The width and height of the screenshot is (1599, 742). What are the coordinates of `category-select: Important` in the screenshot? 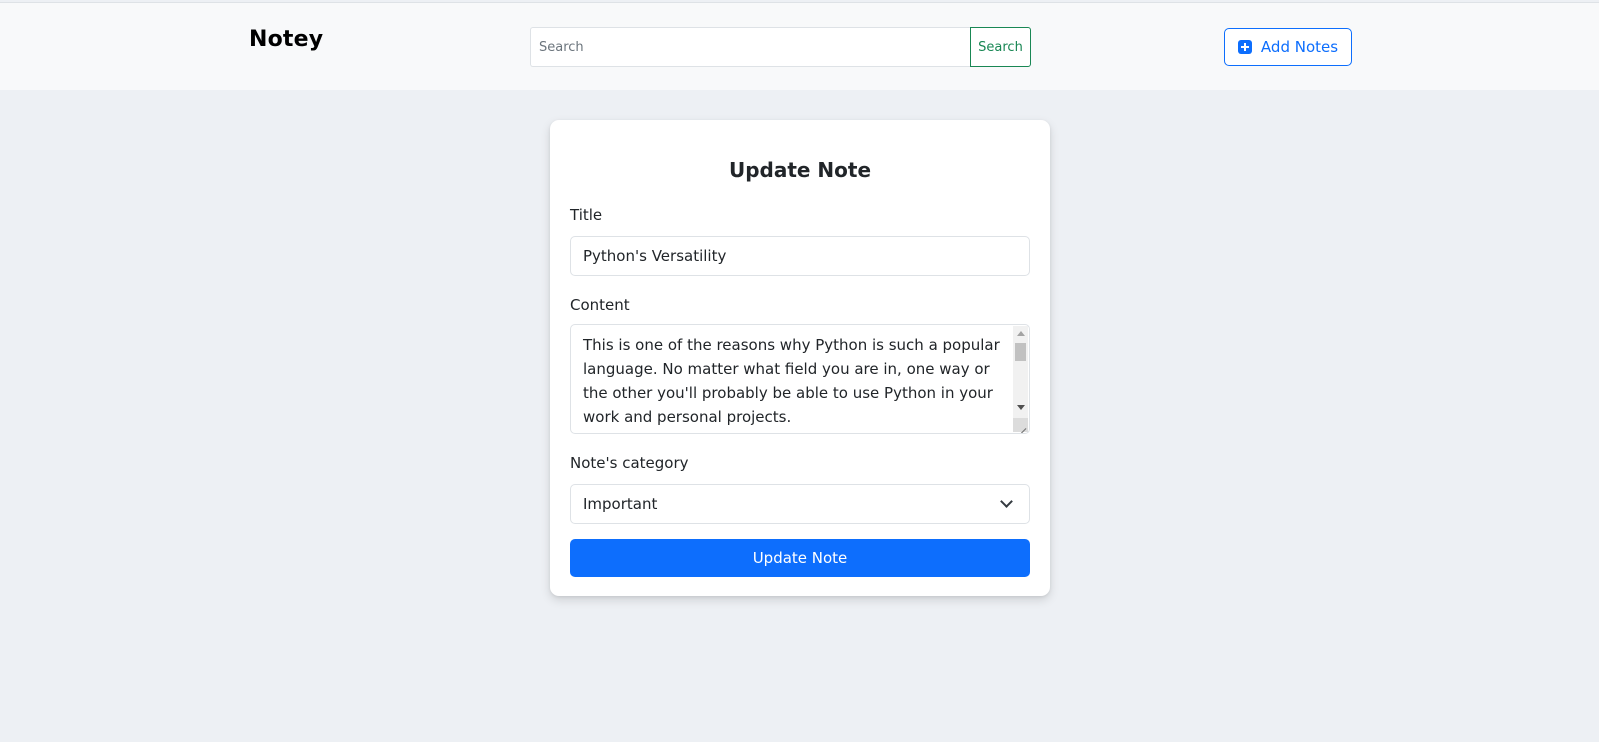 It's located at (800, 504).